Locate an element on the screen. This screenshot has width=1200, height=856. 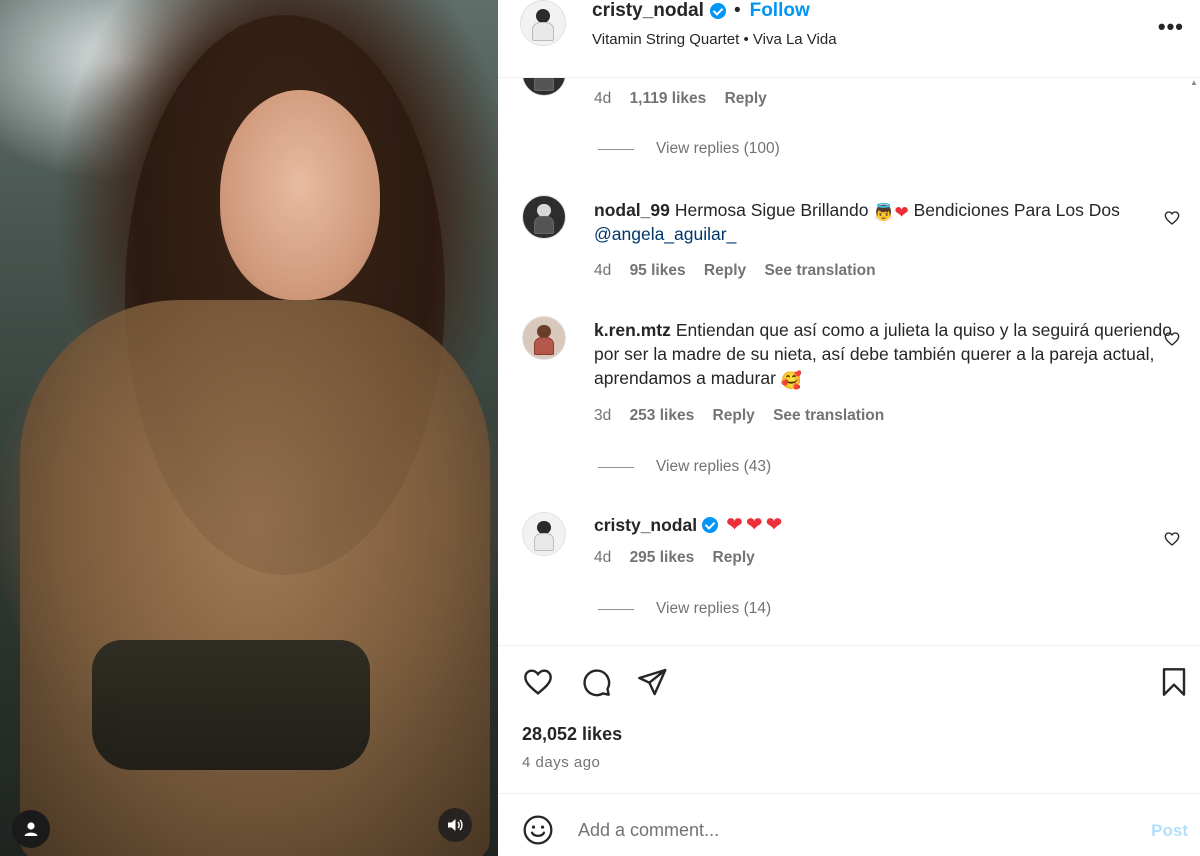
bookmark-icon is located at coordinates (1174, 682).